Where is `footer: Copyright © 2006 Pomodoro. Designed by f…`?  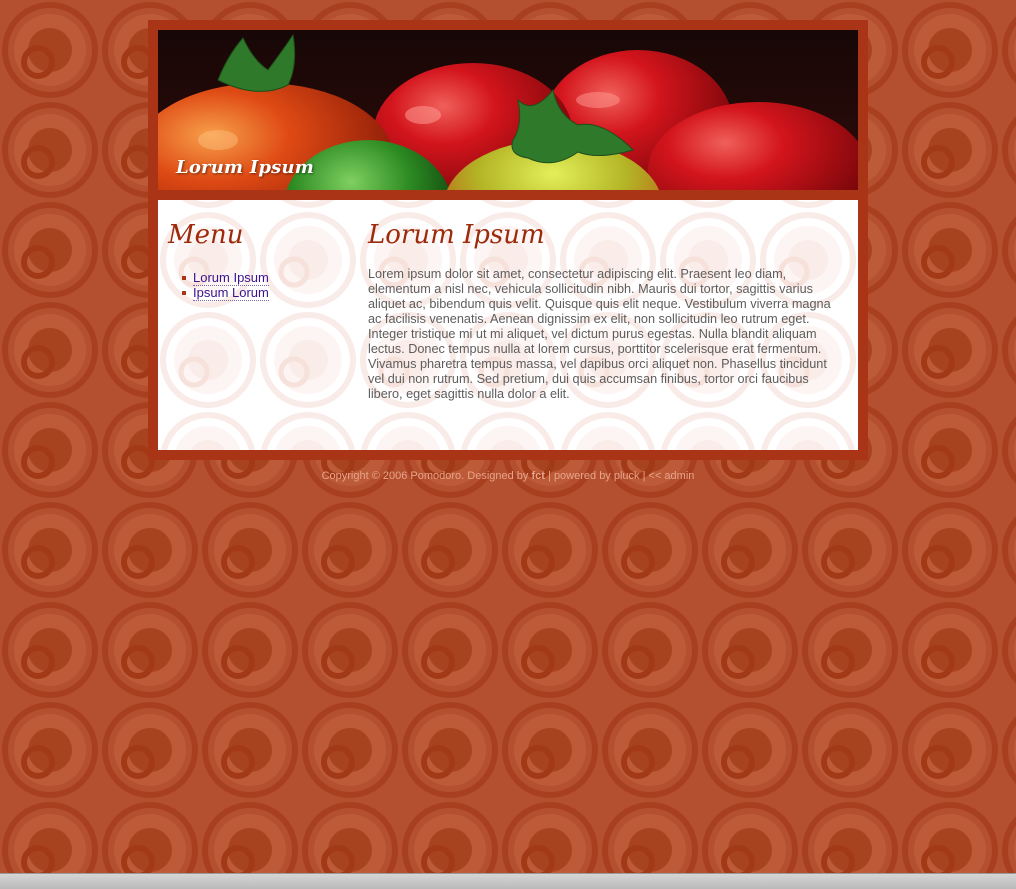
footer: Copyright © 2006 Pomodoro. Designed by f… is located at coordinates (508, 476).